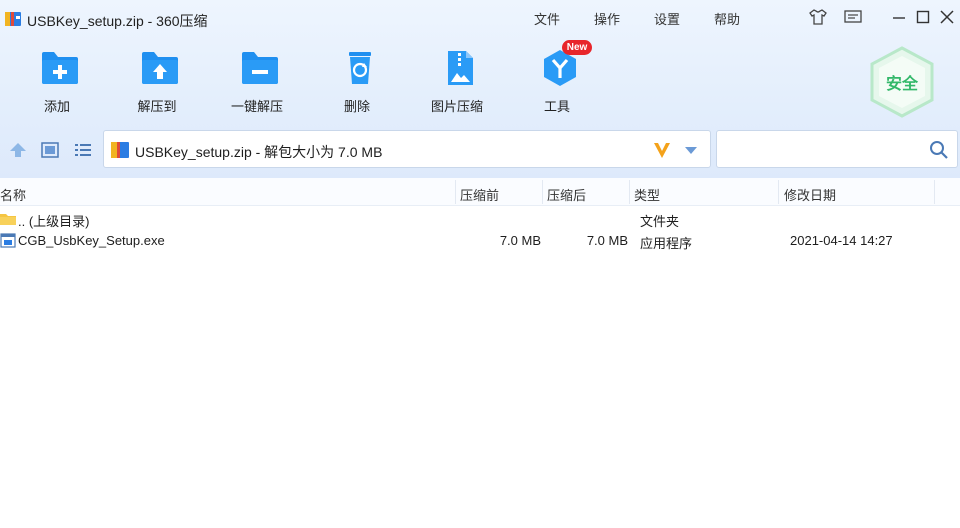  I want to click on search-input, so click(823, 150).